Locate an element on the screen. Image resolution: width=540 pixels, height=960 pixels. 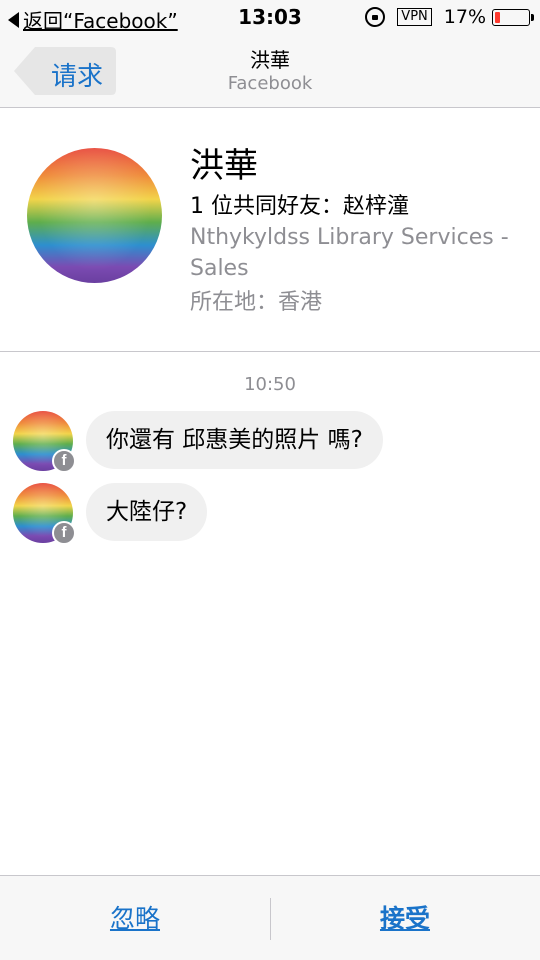
rotation-lock-icon is located at coordinates (375, 17).